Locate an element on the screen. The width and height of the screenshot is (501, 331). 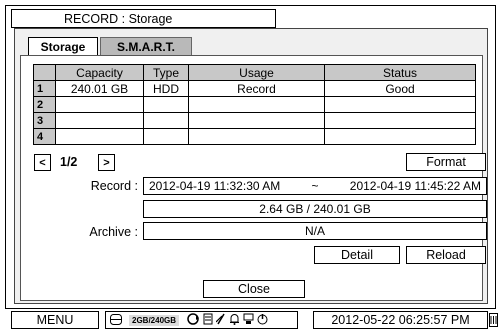
menu-button-label: MENU is located at coordinates (55, 320).